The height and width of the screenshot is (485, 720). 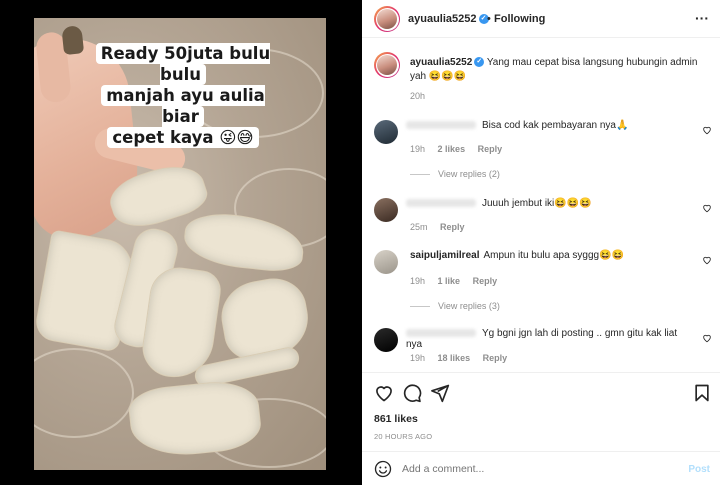 I want to click on comment-text: Ampun itu bulu apa syggg😆😆, so click(x=554, y=255).